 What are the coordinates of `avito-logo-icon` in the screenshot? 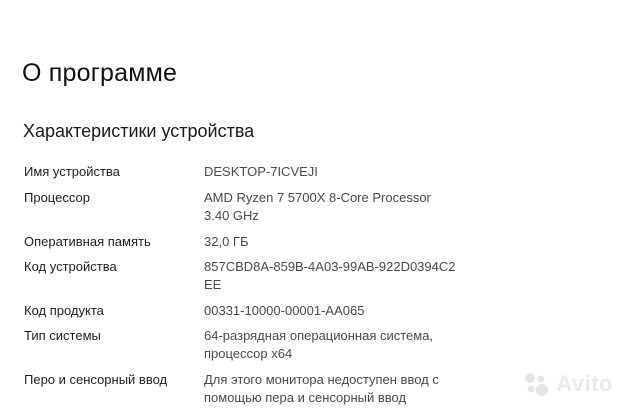 It's located at (537, 384).